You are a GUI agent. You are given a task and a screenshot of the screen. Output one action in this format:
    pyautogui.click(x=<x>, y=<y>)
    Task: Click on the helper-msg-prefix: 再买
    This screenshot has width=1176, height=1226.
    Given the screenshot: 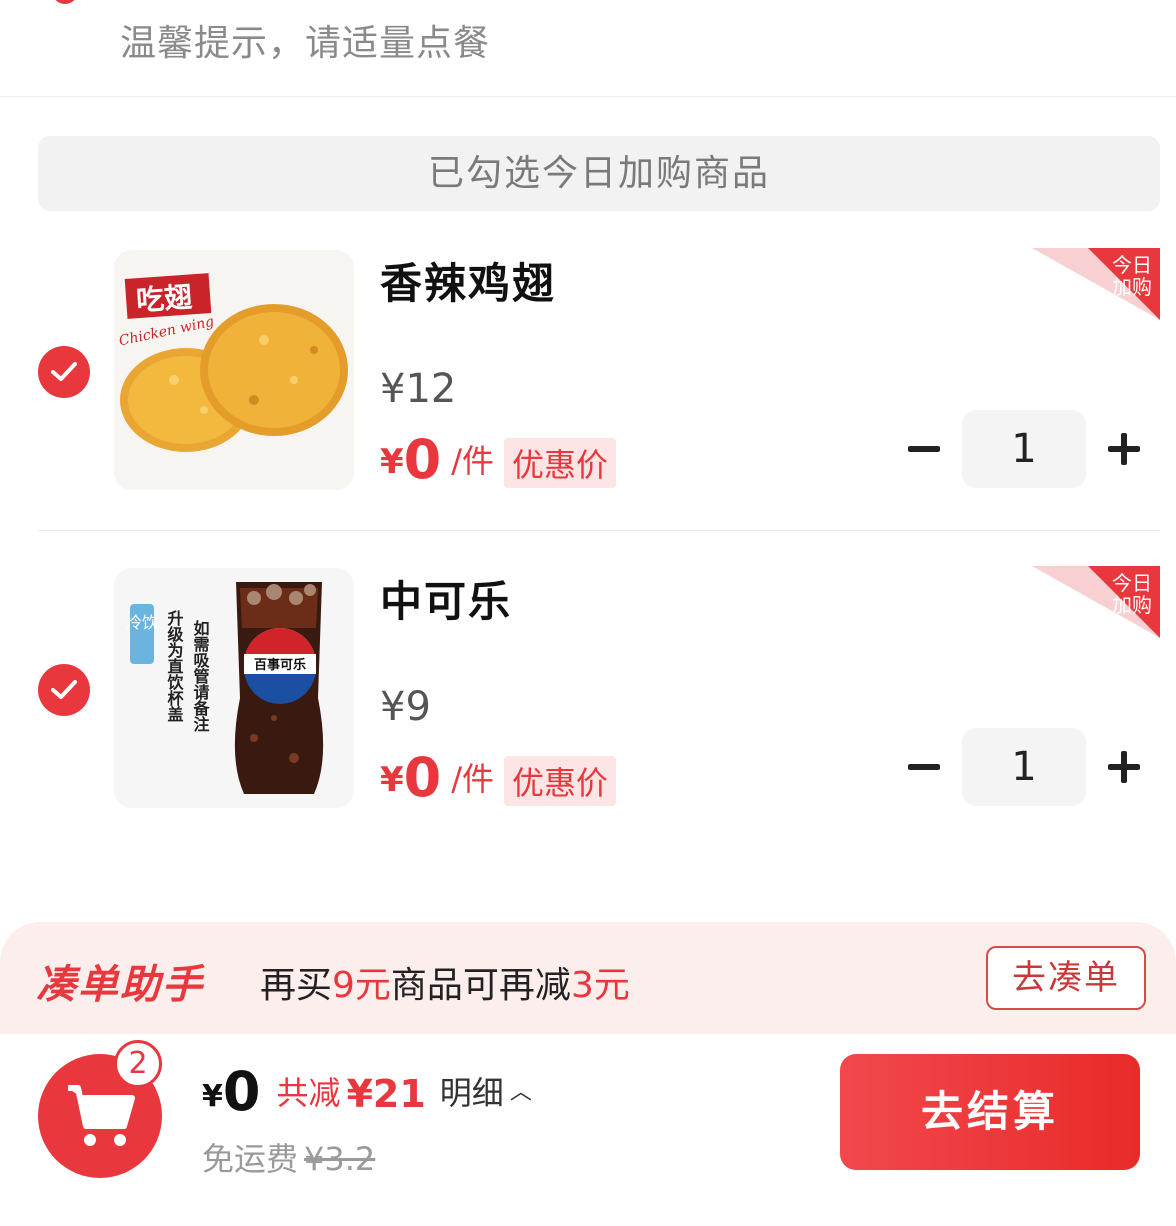 What is the action you would take?
    pyautogui.click(x=296, y=985)
    